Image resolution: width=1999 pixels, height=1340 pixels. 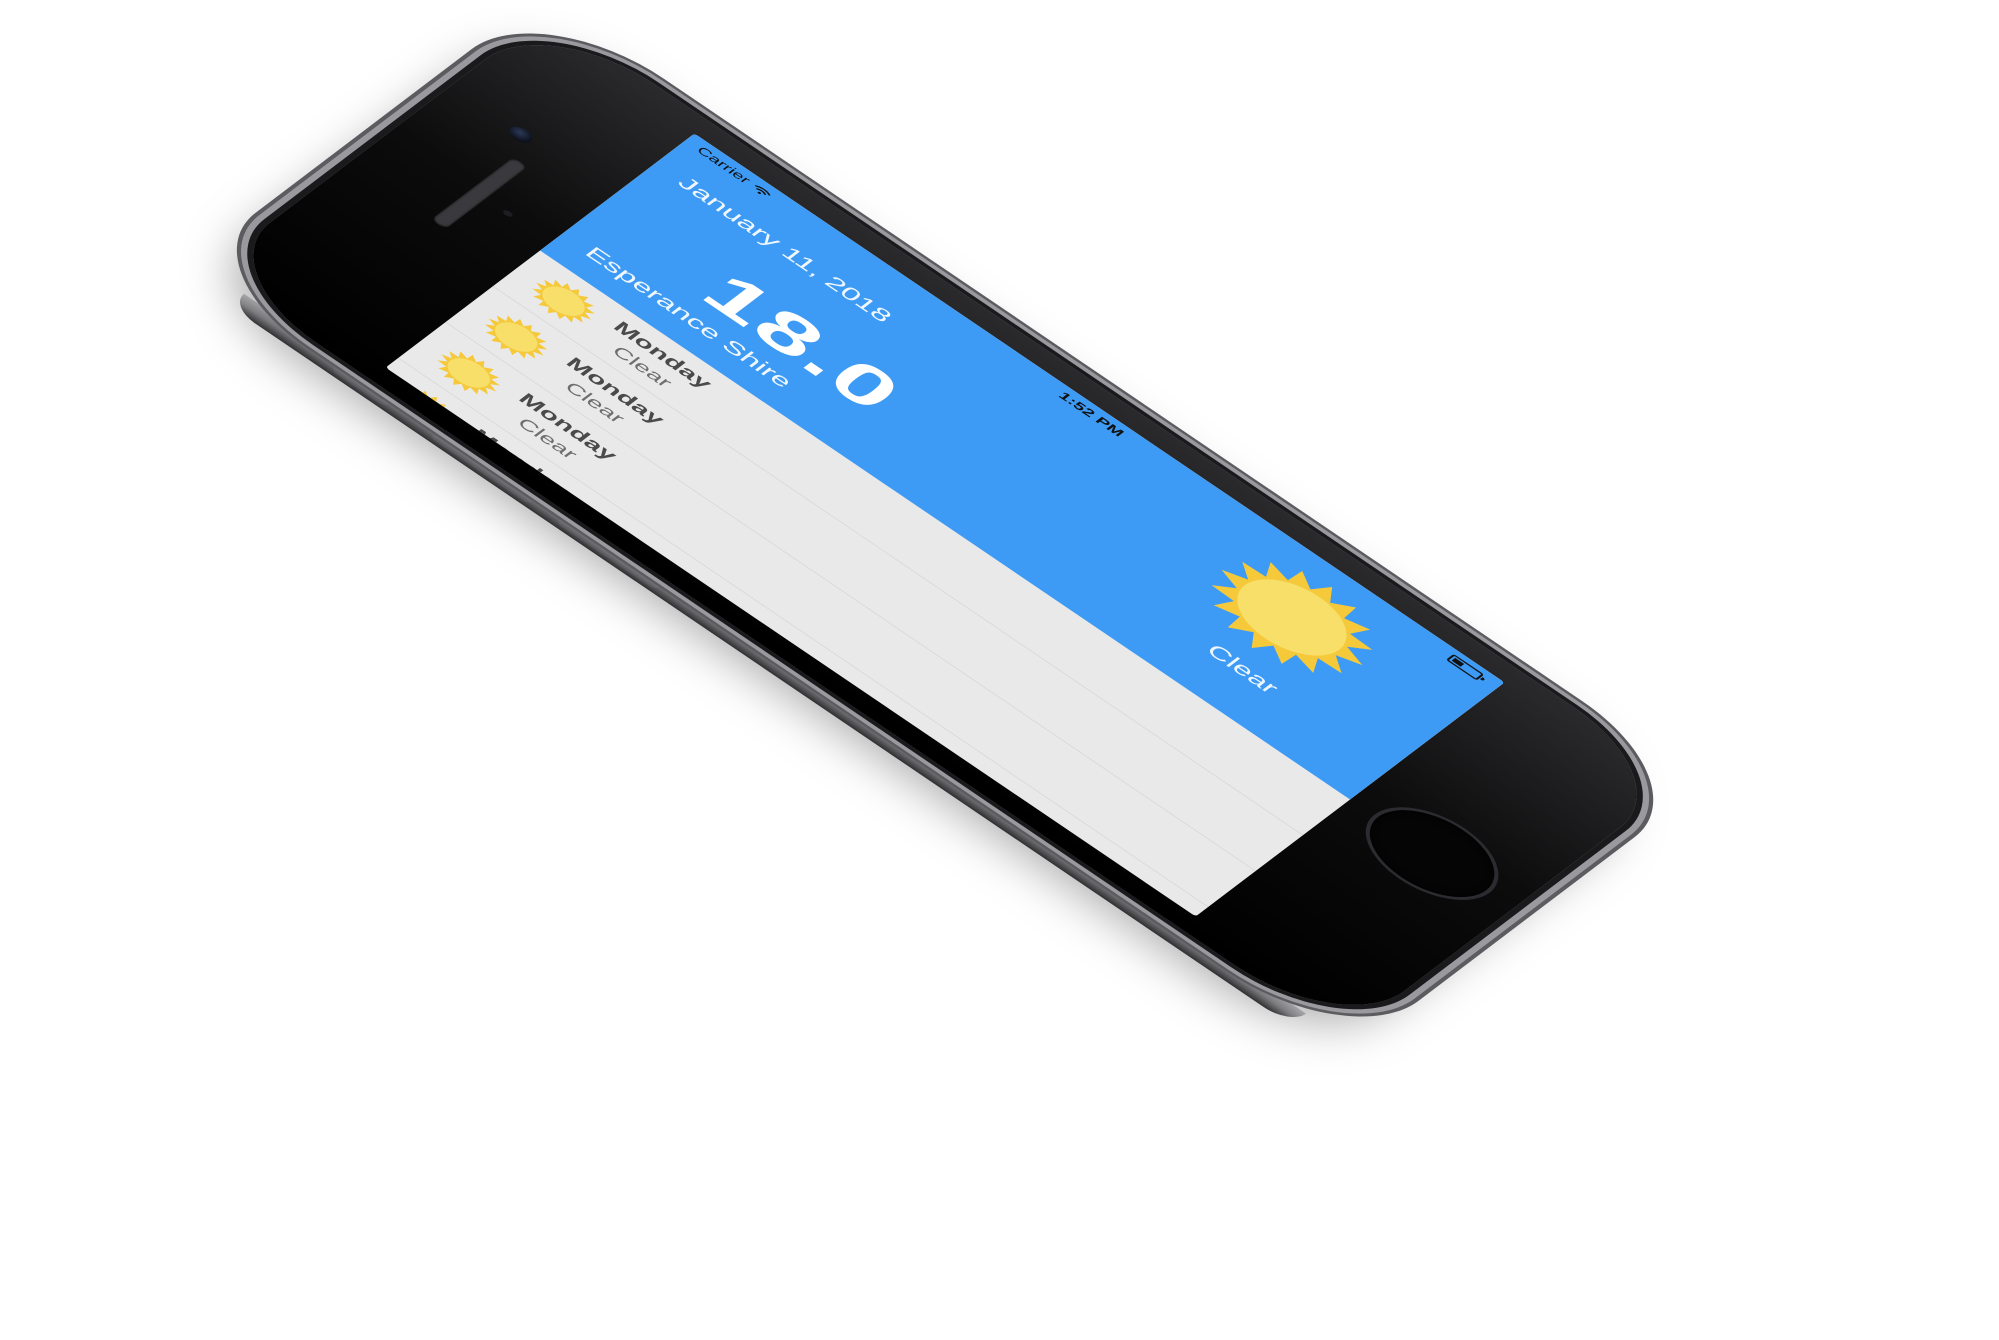 What do you see at coordinates (452, 510) in the screenshot?
I see `forecast-condition: Clear` at bounding box center [452, 510].